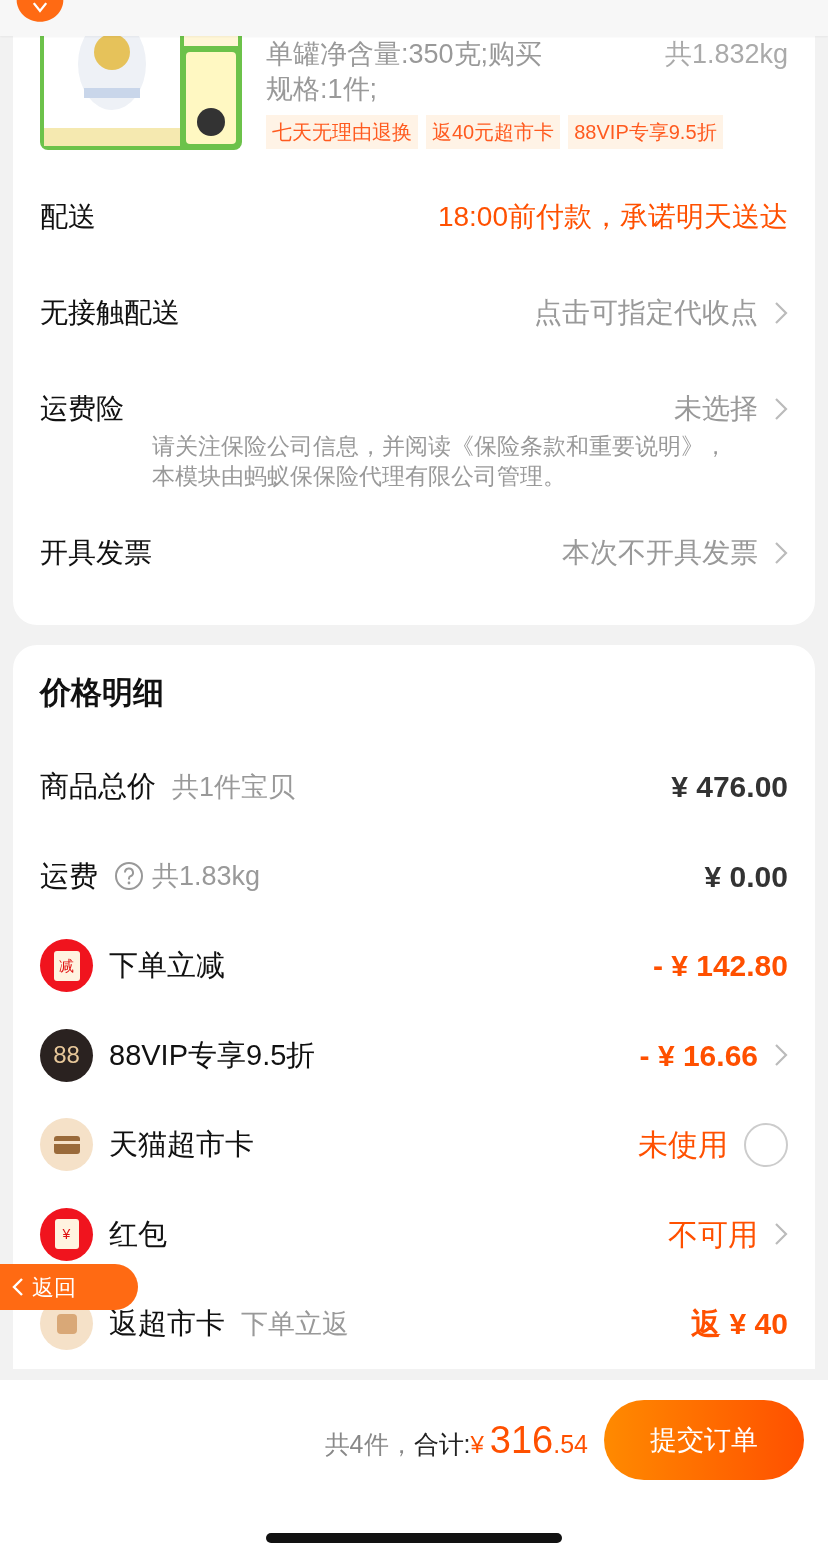 This screenshot has height=1555, width=828. I want to click on row-label: 商品总价, so click(98, 786).